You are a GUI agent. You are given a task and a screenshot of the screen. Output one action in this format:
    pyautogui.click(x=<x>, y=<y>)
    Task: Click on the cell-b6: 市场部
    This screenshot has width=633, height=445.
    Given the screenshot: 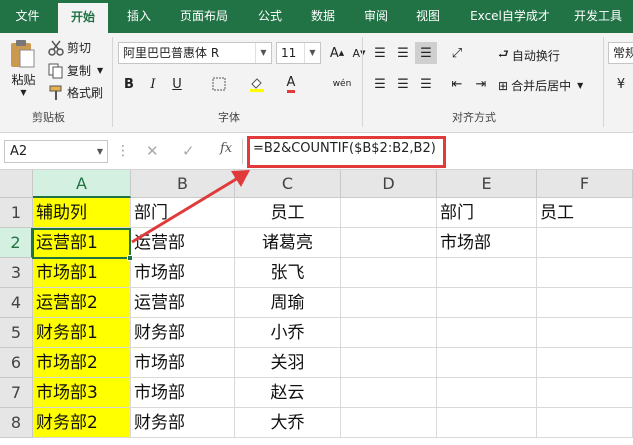 What is the action you would take?
    pyautogui.click(x=183, y=363)
    